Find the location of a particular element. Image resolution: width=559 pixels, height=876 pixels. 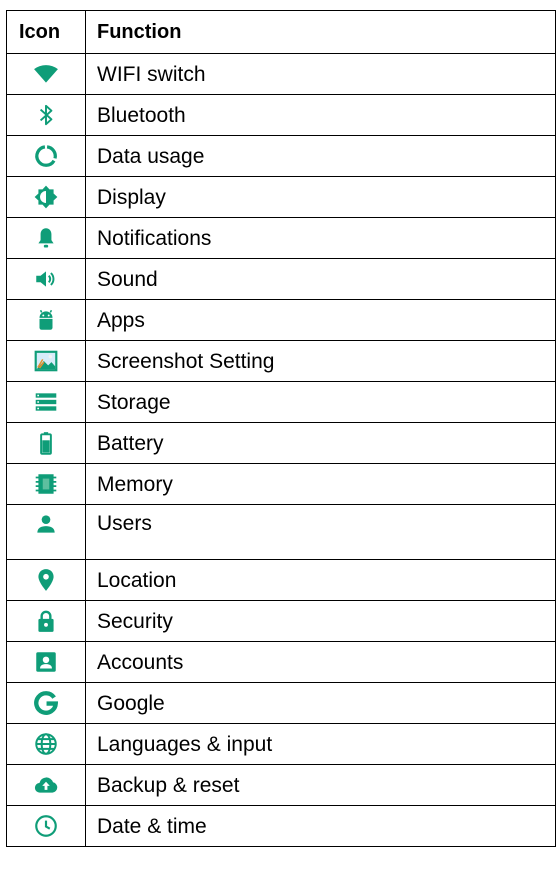

function-label: WIFI switch is located at coordinates (151, 74).